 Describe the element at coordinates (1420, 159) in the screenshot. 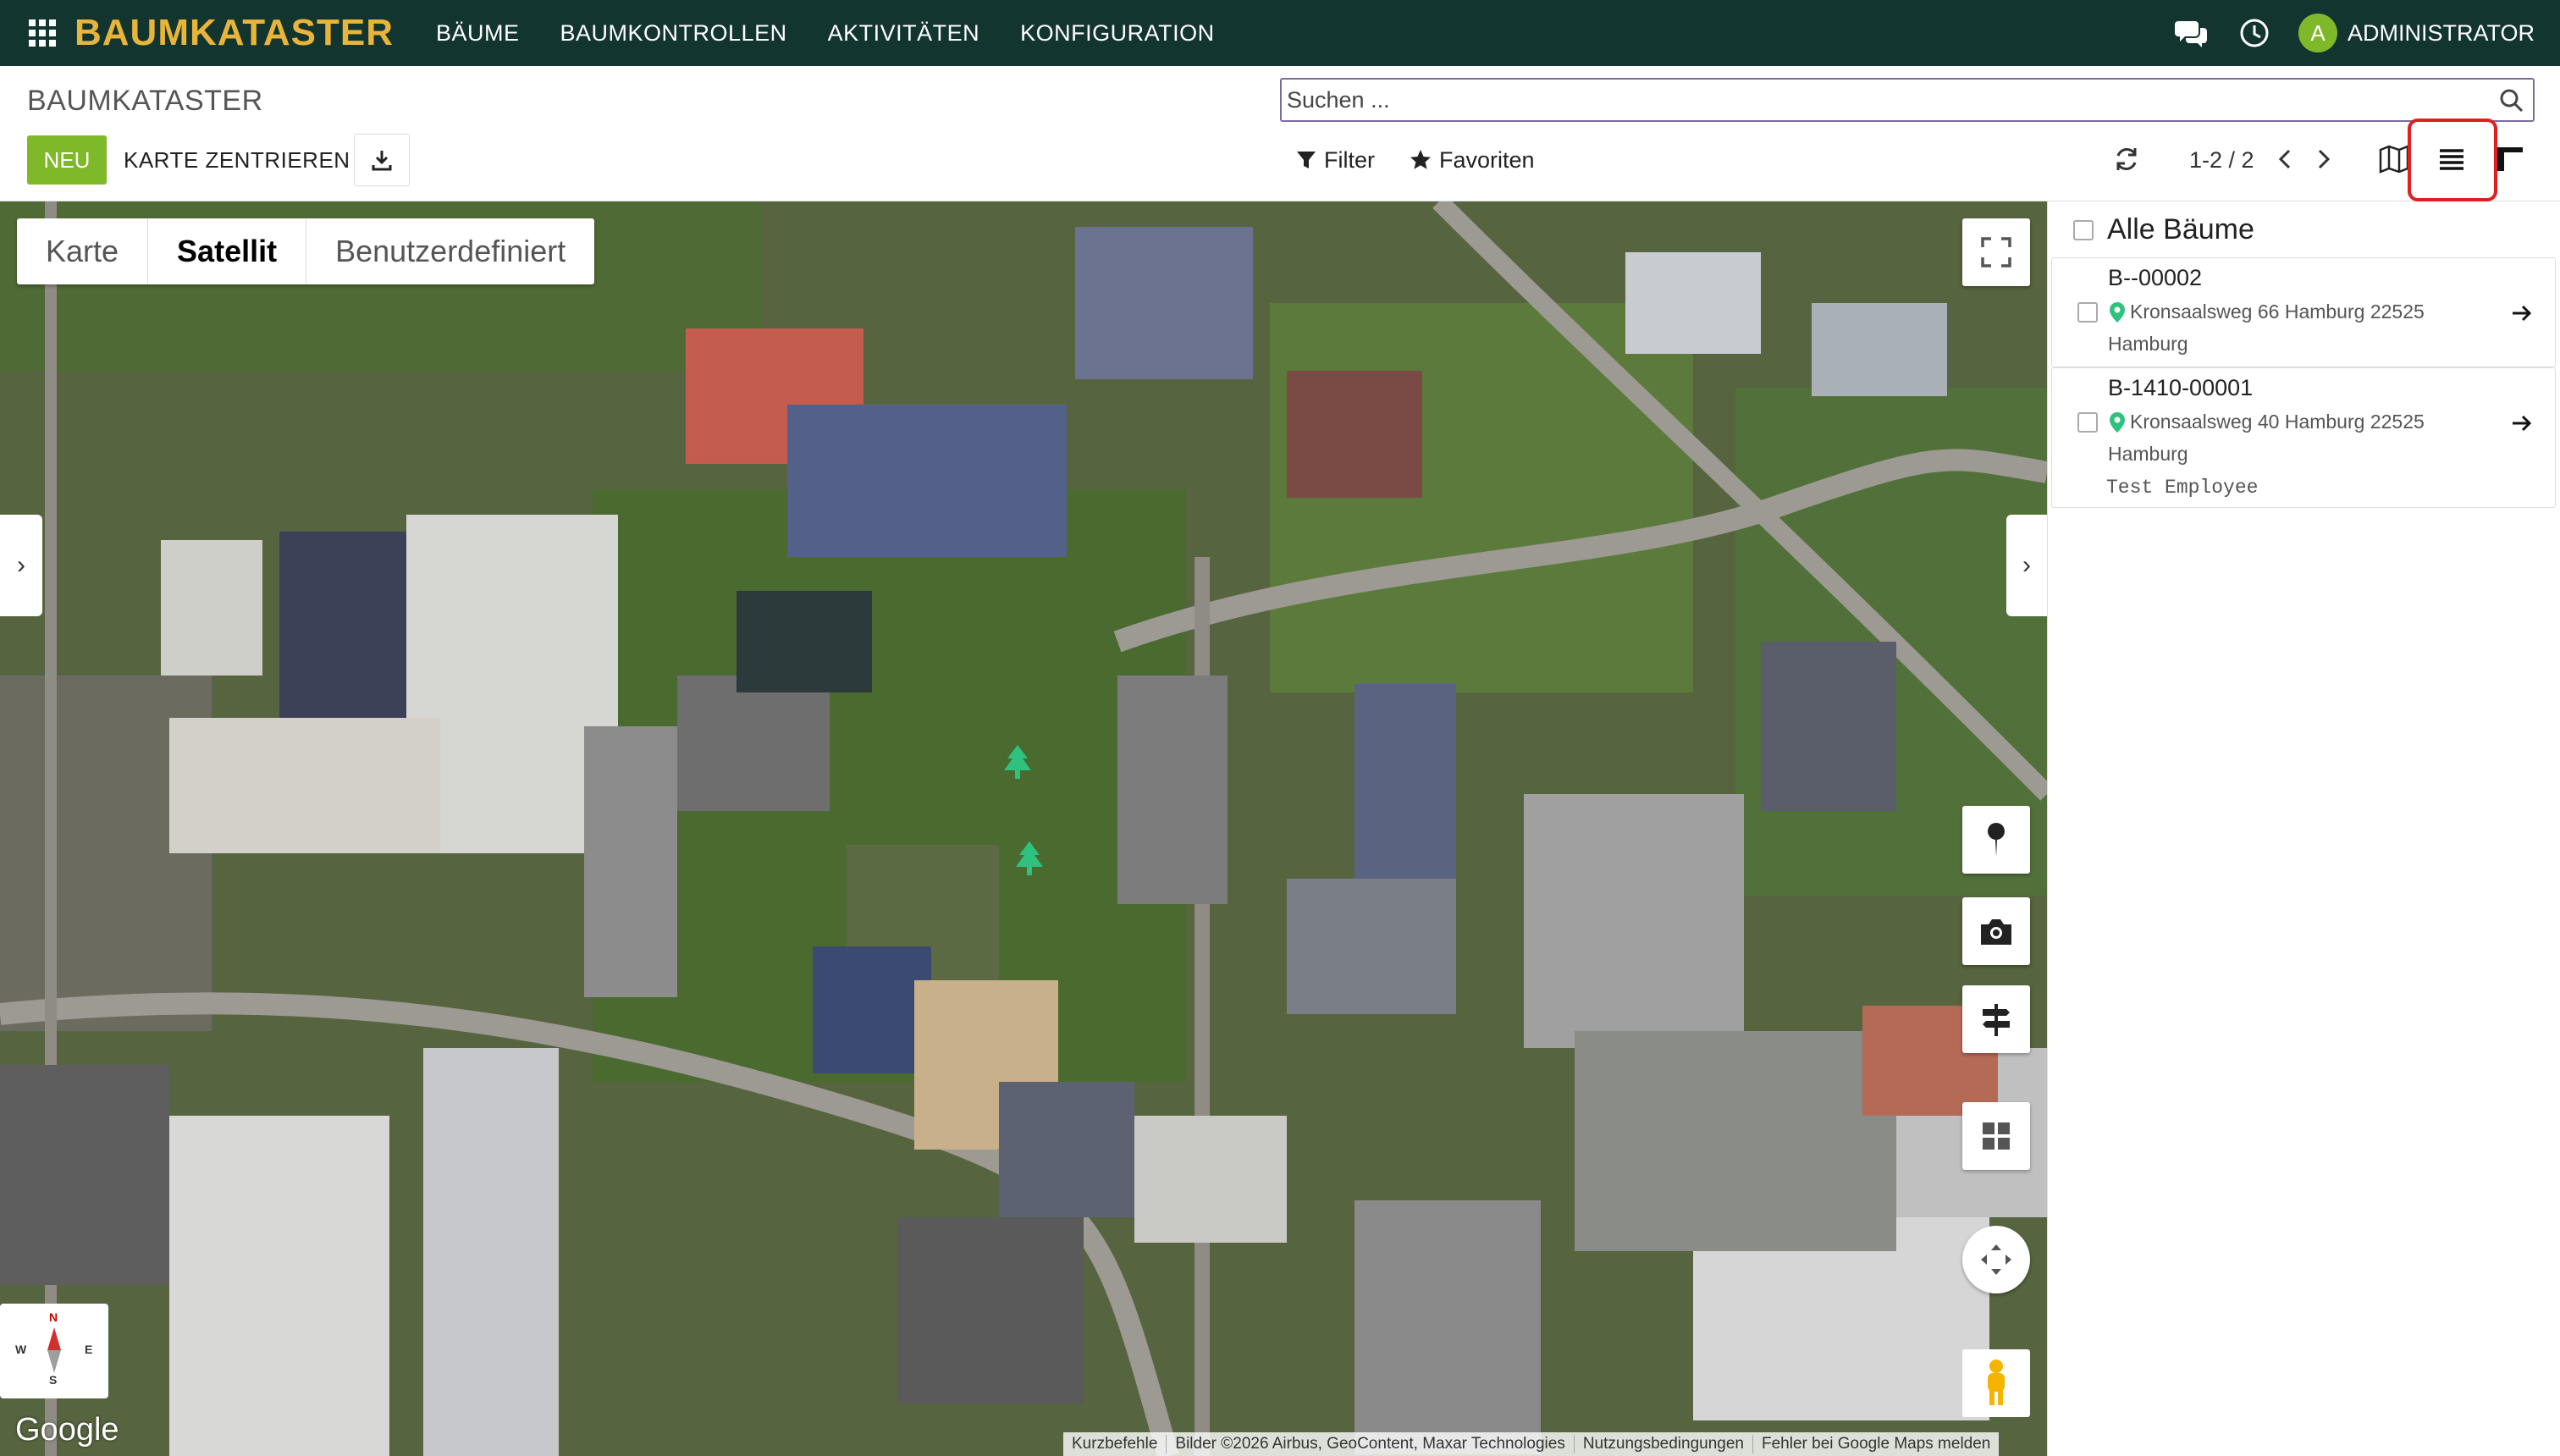

I see `star-icon` at that location.